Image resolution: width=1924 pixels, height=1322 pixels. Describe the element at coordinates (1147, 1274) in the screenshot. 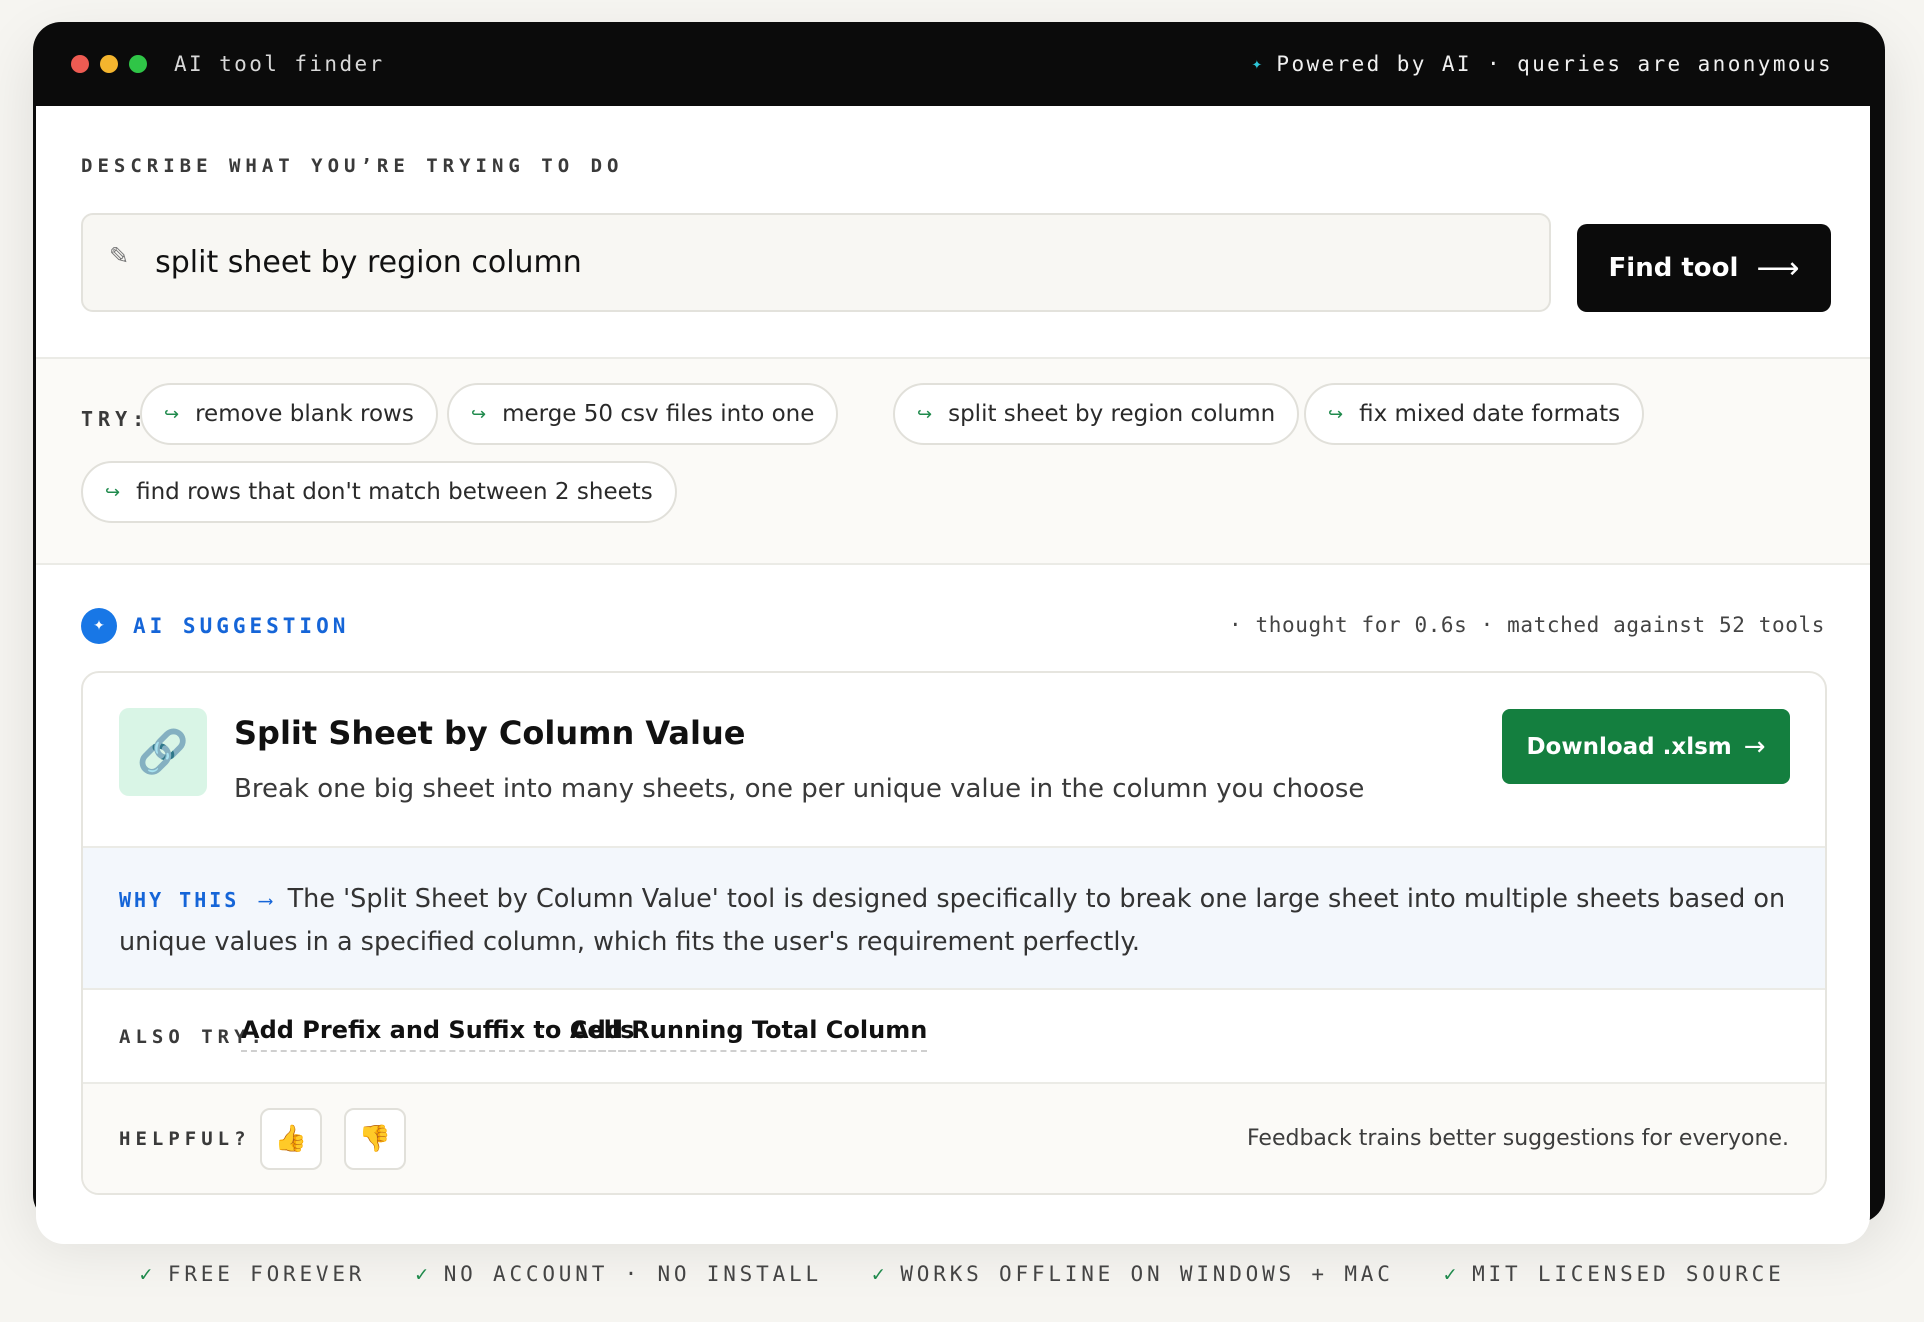

I see `feature-label: WORKS OFFLINE ON WINDOWS + MAC` at that location.